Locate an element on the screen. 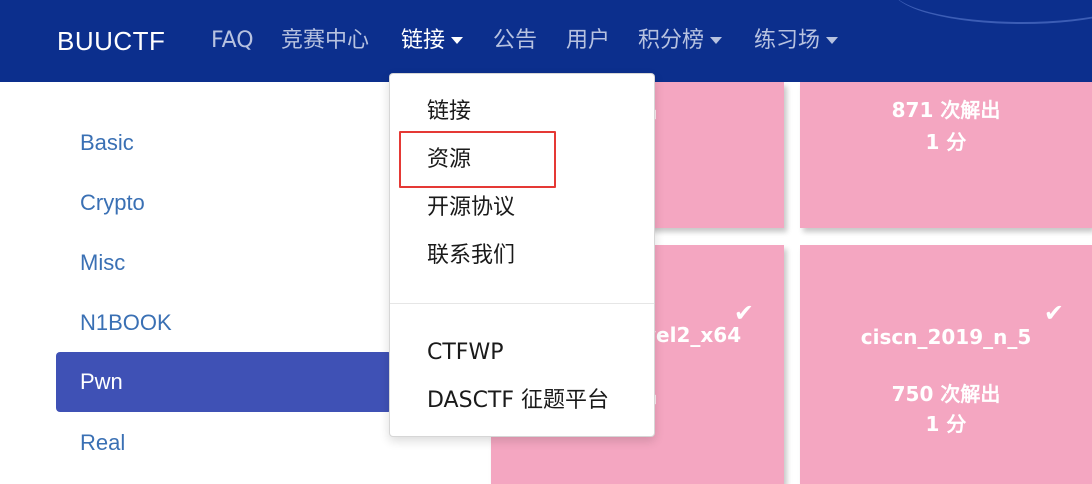 Image resolution: width=1092 pixels, height=484 pixels. nav-item-label: FAQ is located at coordinates (232, 40).